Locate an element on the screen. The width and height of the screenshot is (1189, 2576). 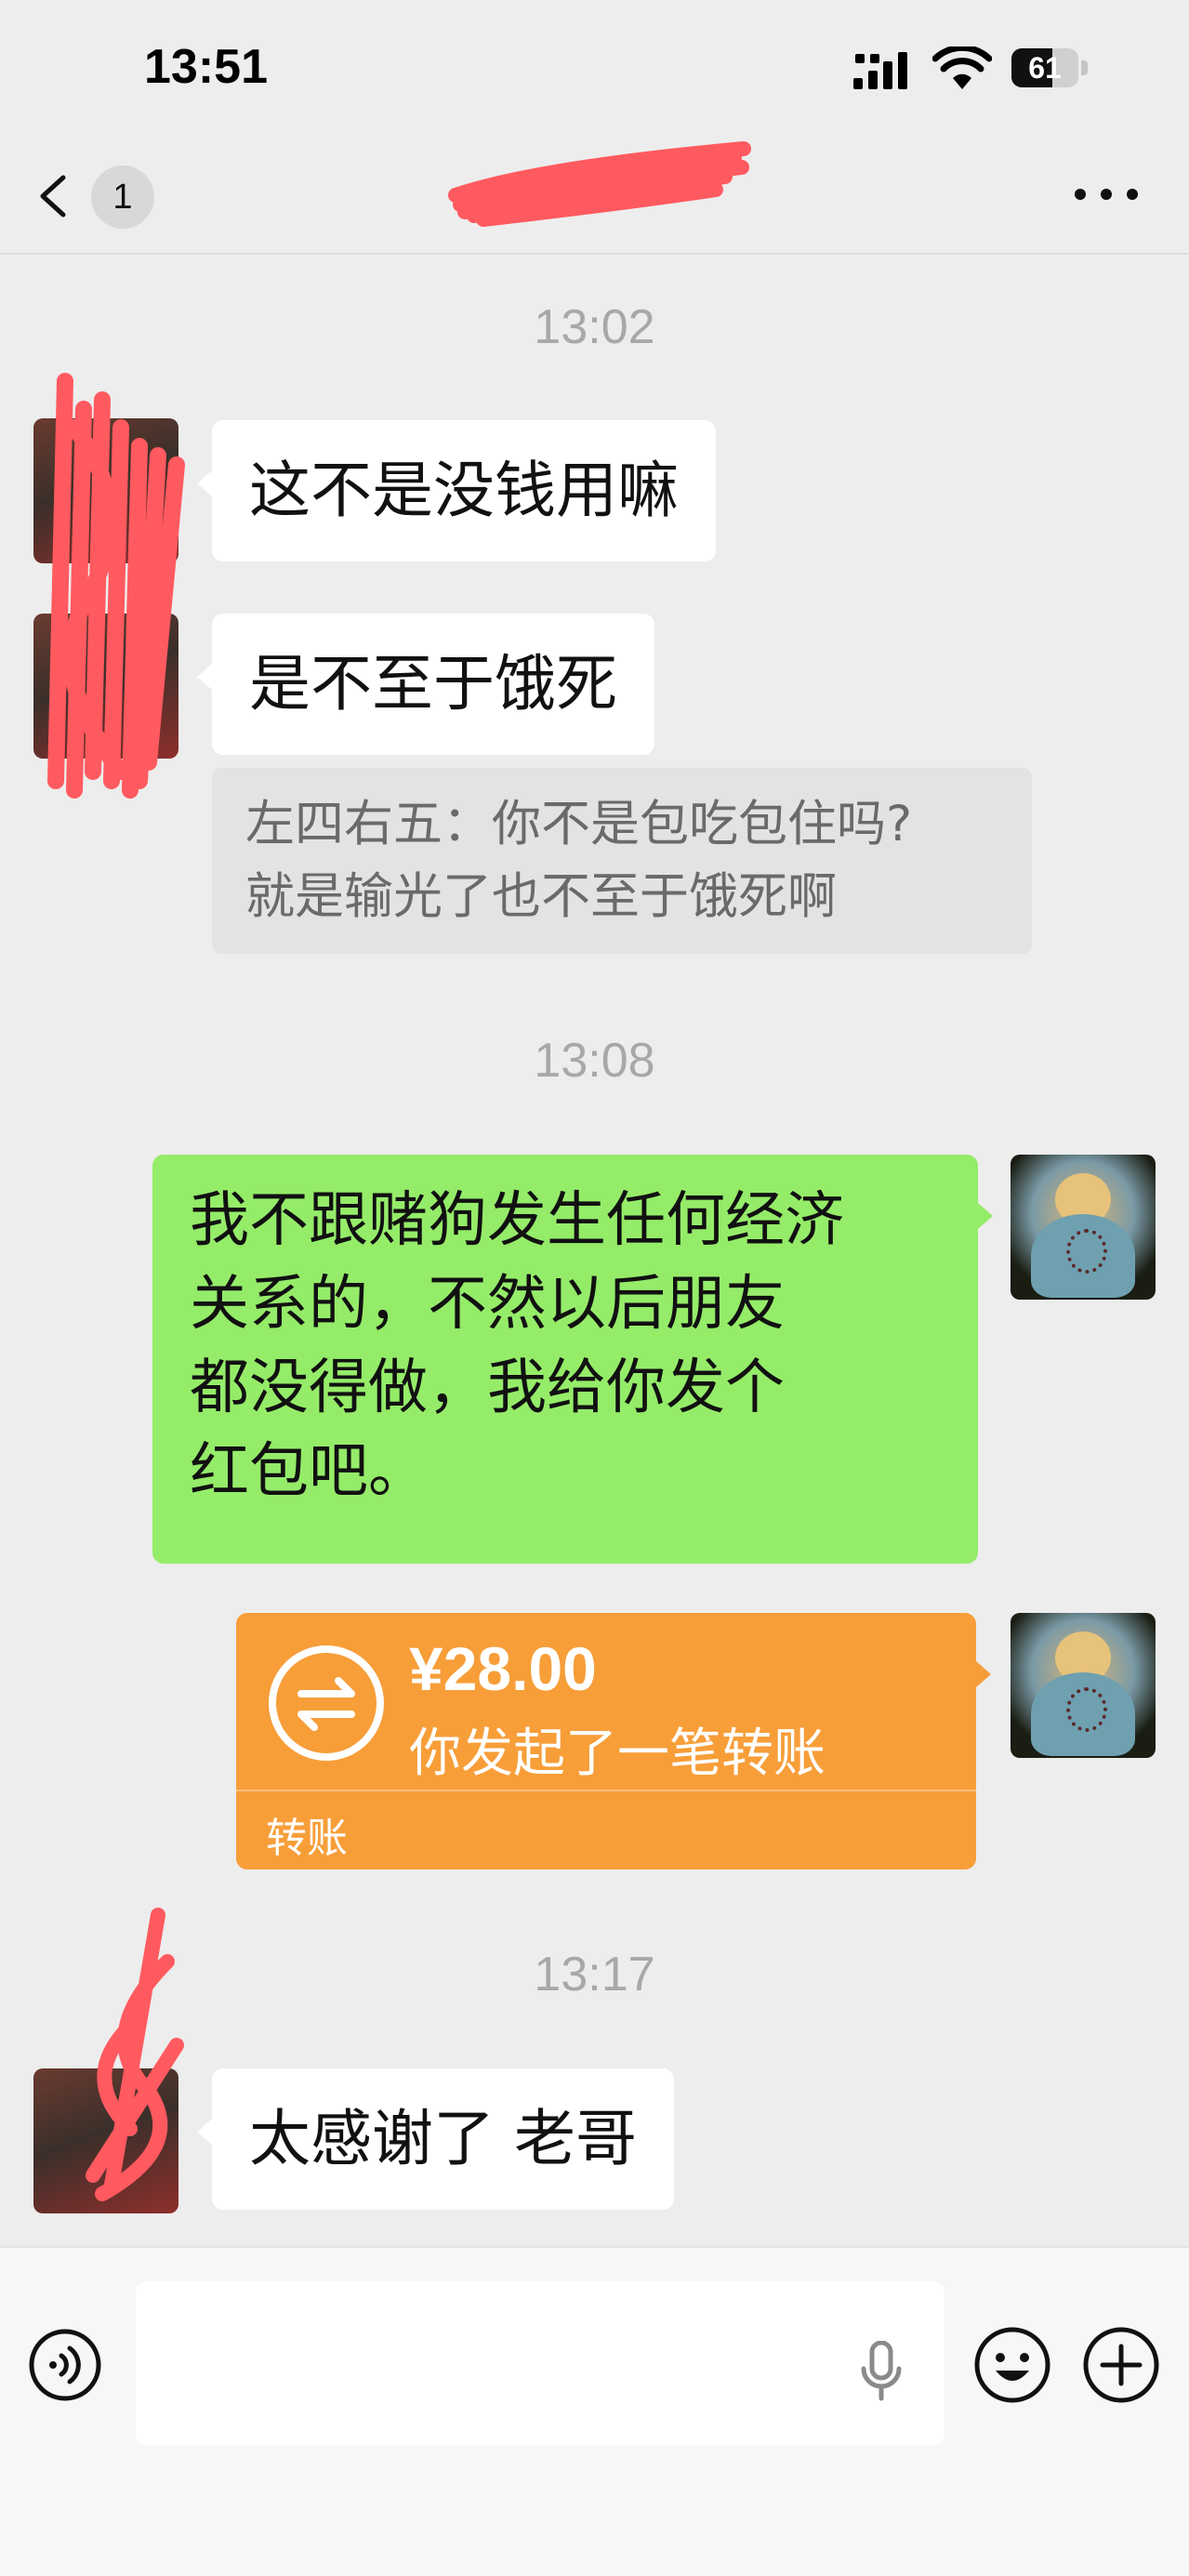
timestamp: 13:02 is located at coordinates (594, 327).